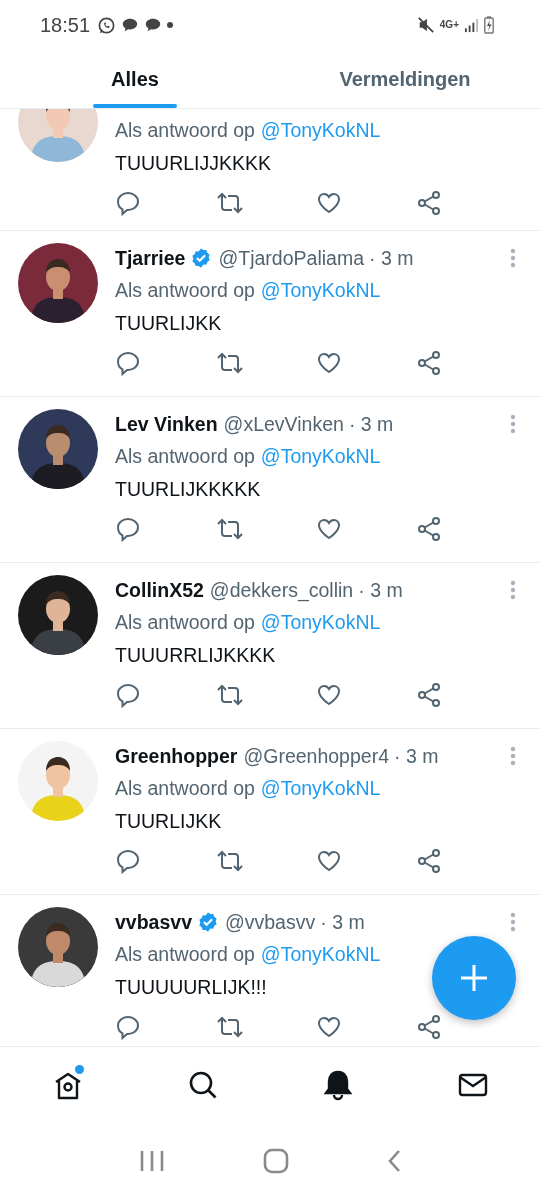 The width and height of the screenshot is (540, 1200). Describe the element at coordinates (170, 25) in the screenshot. I see `dot-icon` at that location.